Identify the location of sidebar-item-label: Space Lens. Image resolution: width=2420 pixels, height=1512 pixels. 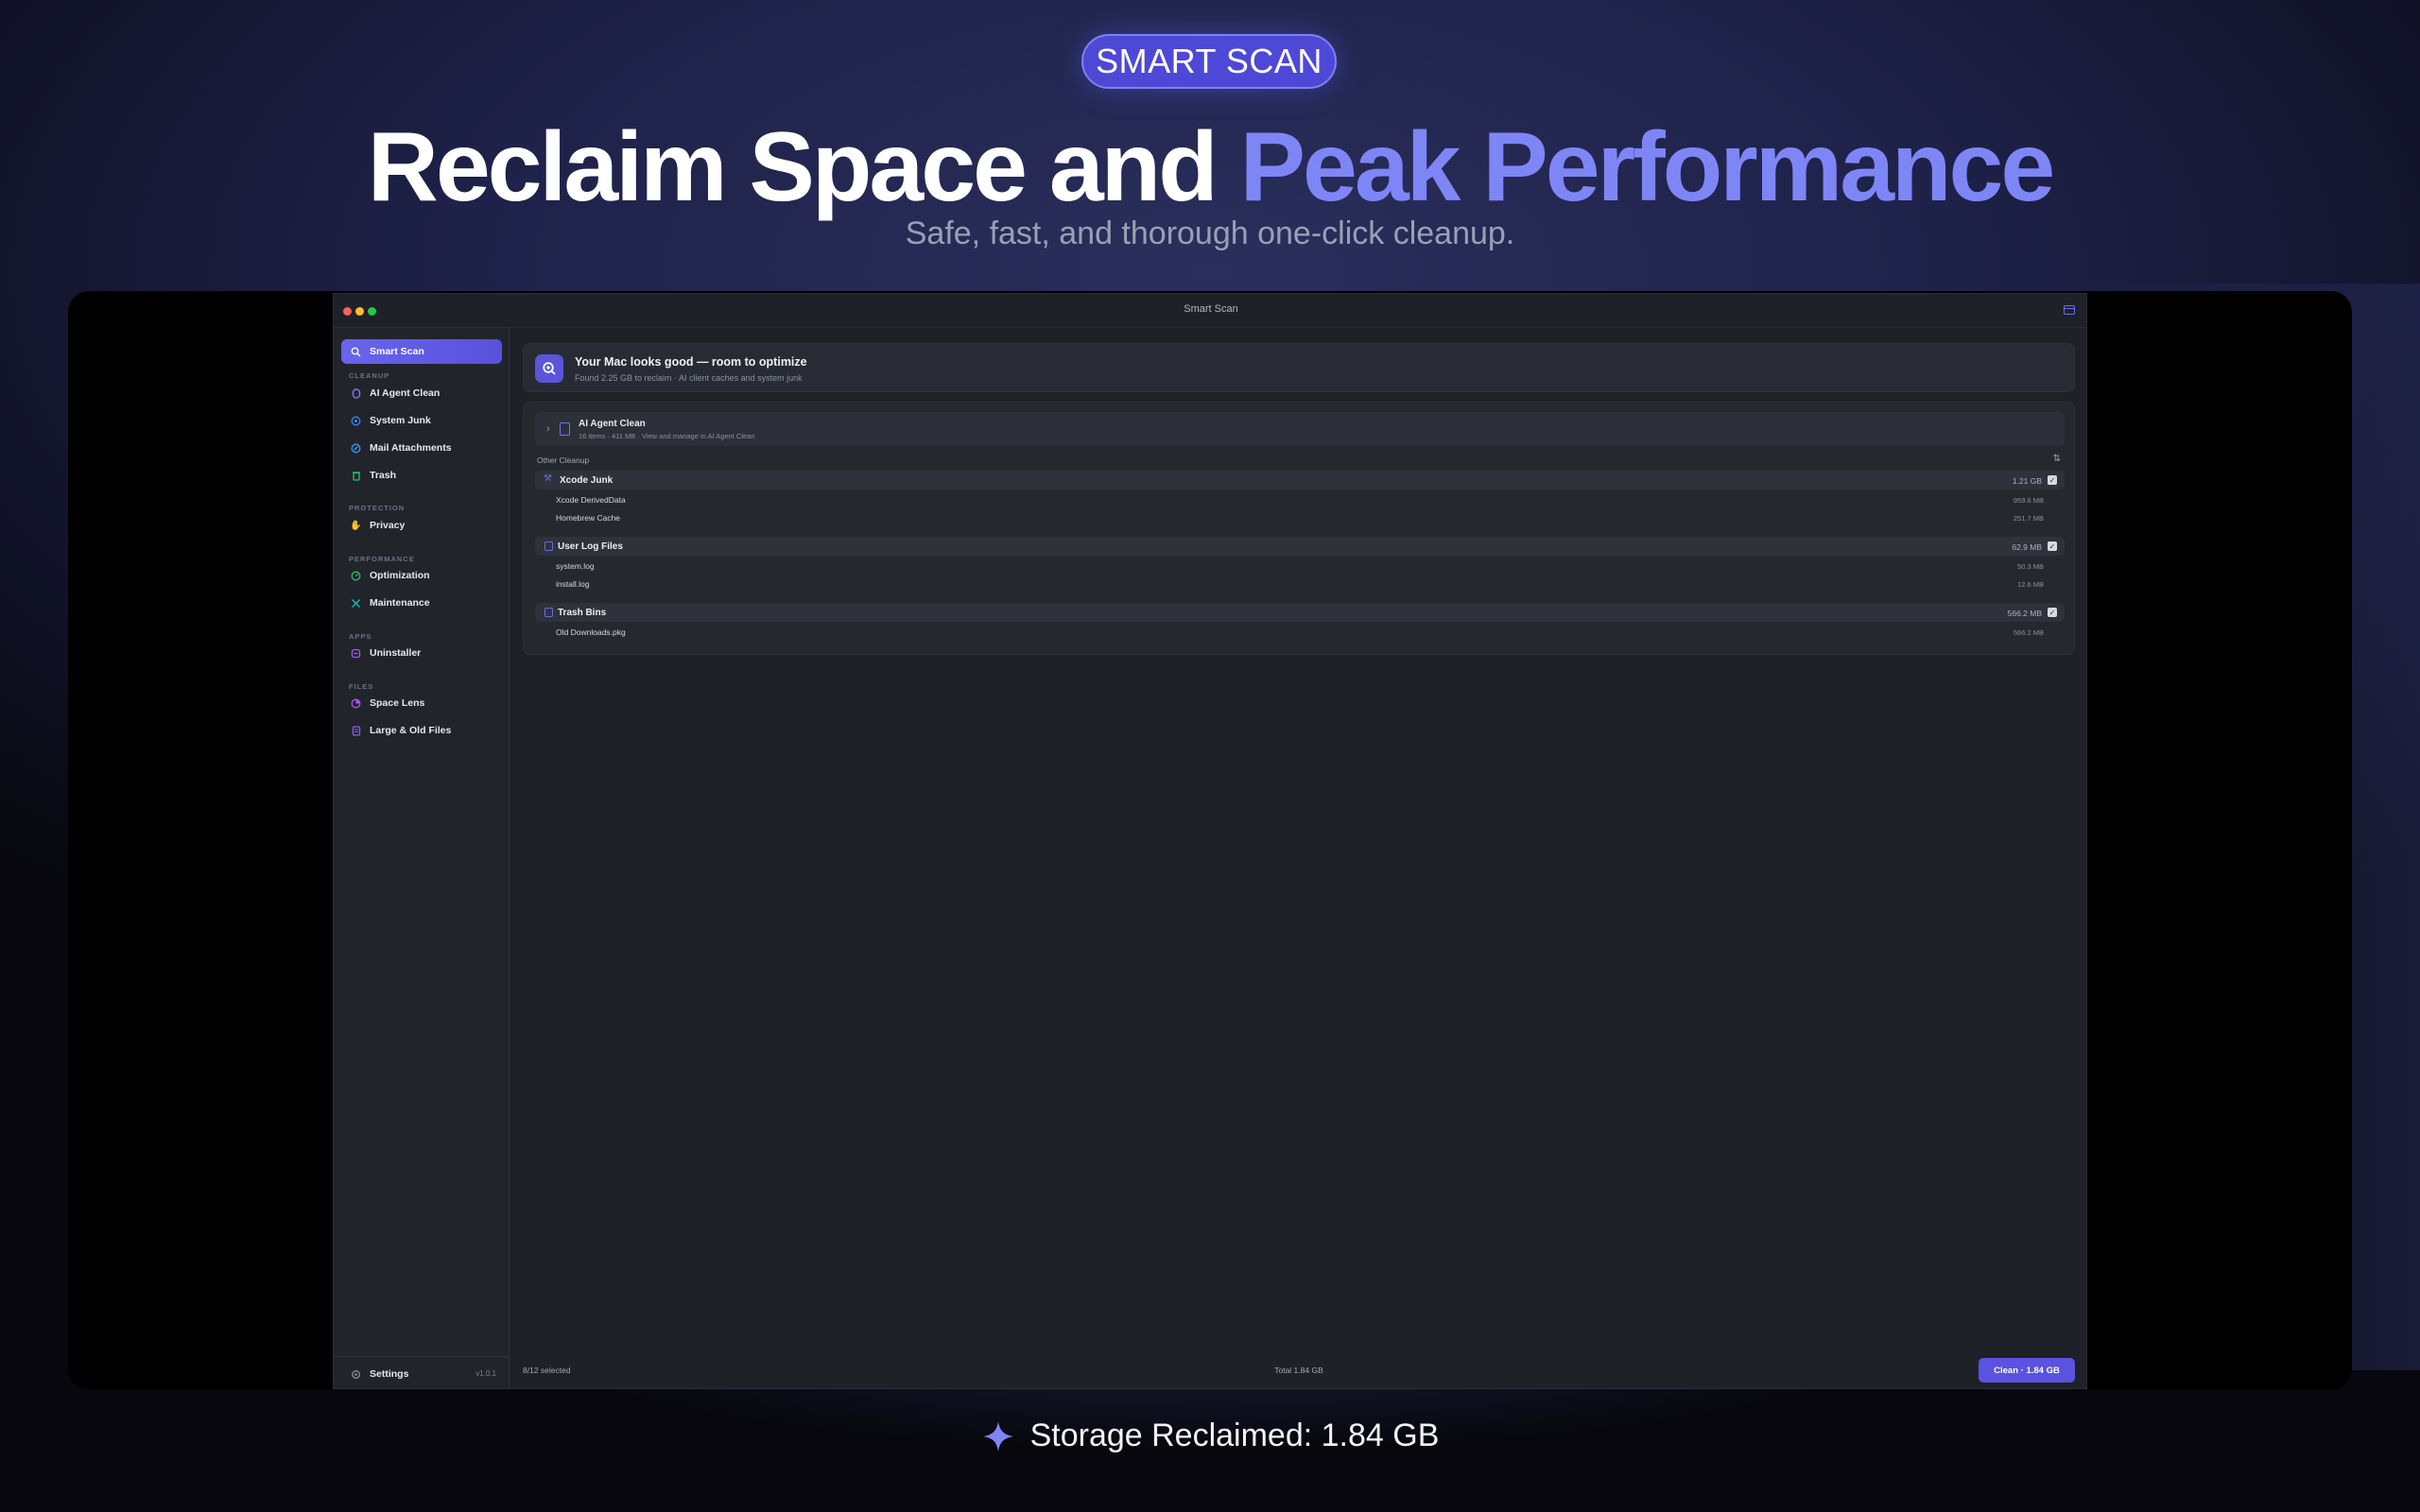
(398, 703).